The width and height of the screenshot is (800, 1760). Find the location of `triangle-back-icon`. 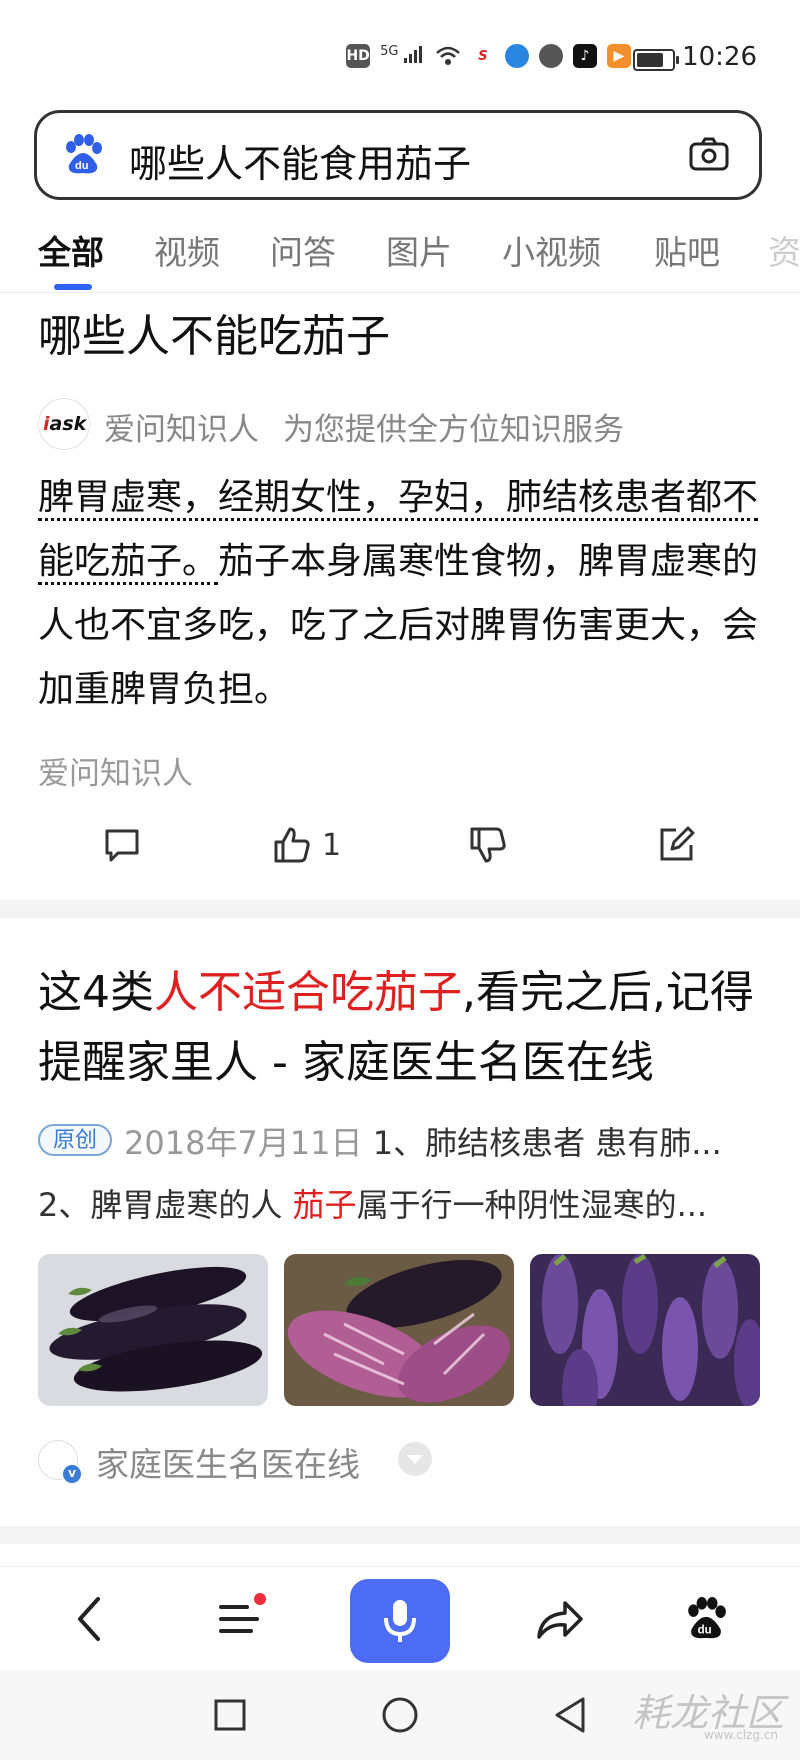

triangle-back-icon is located at coordinates (570, 1715).